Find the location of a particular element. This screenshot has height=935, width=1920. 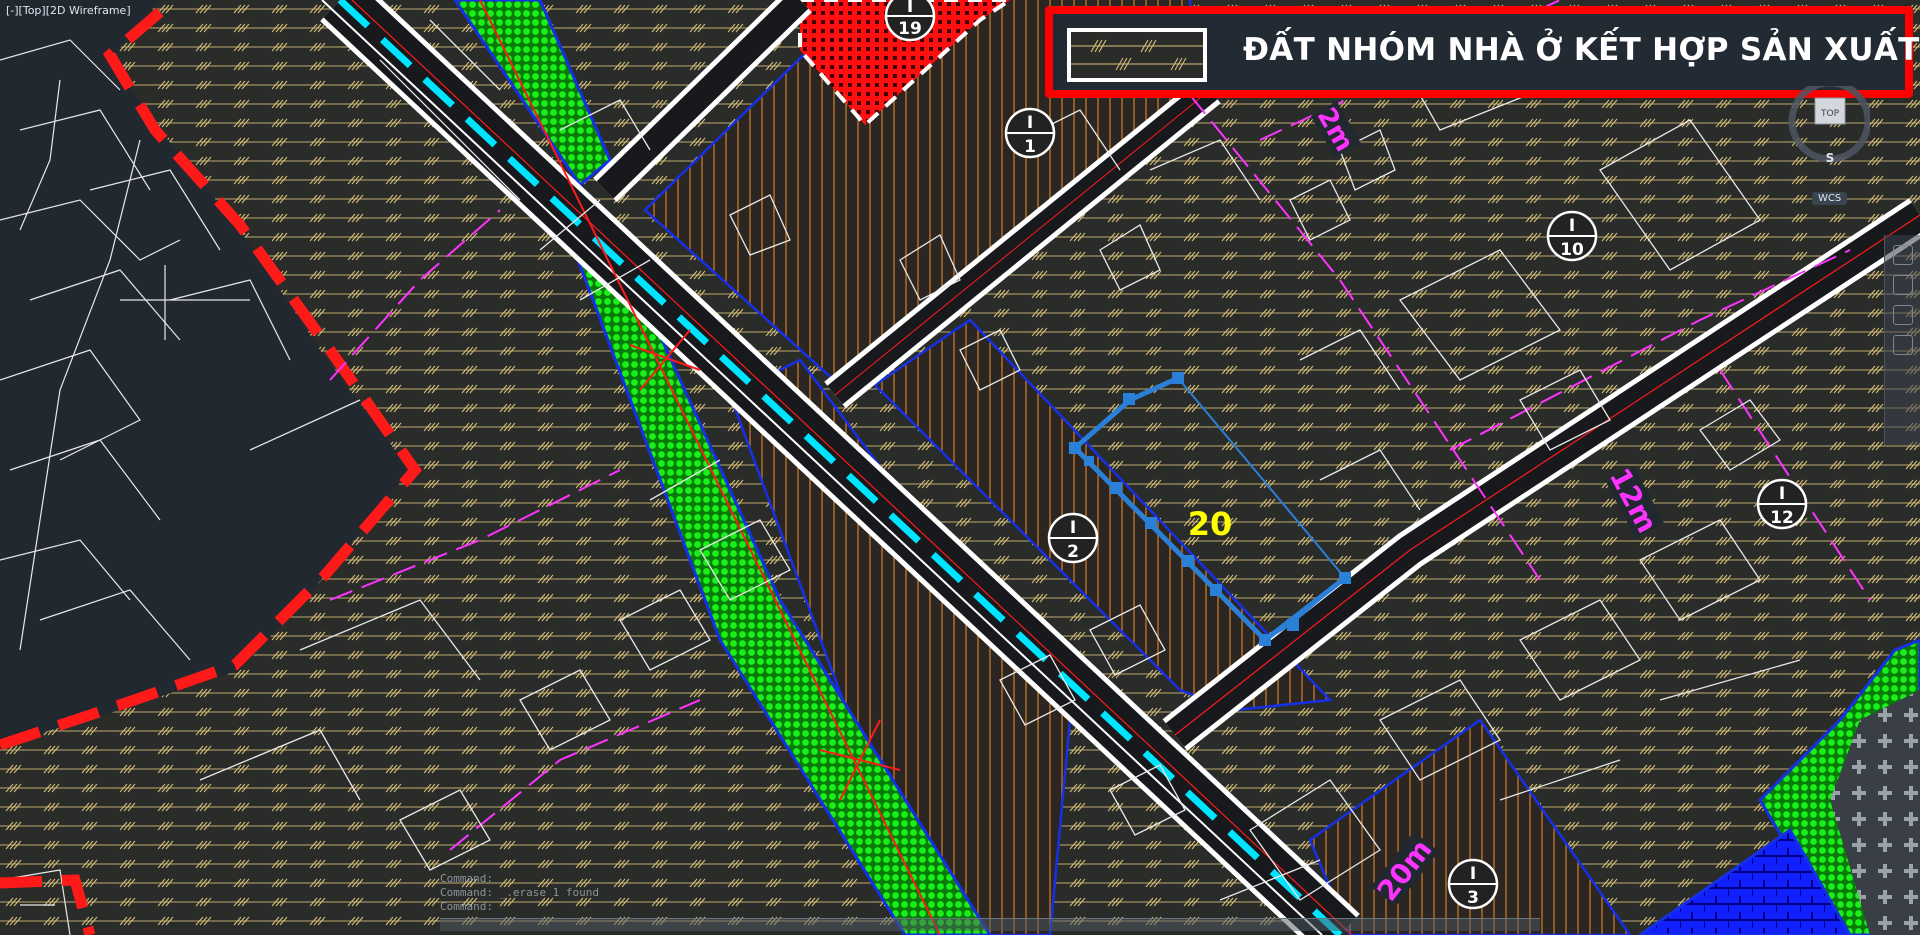

lot-marker-number: 19 is located at coordinates (910, 29).